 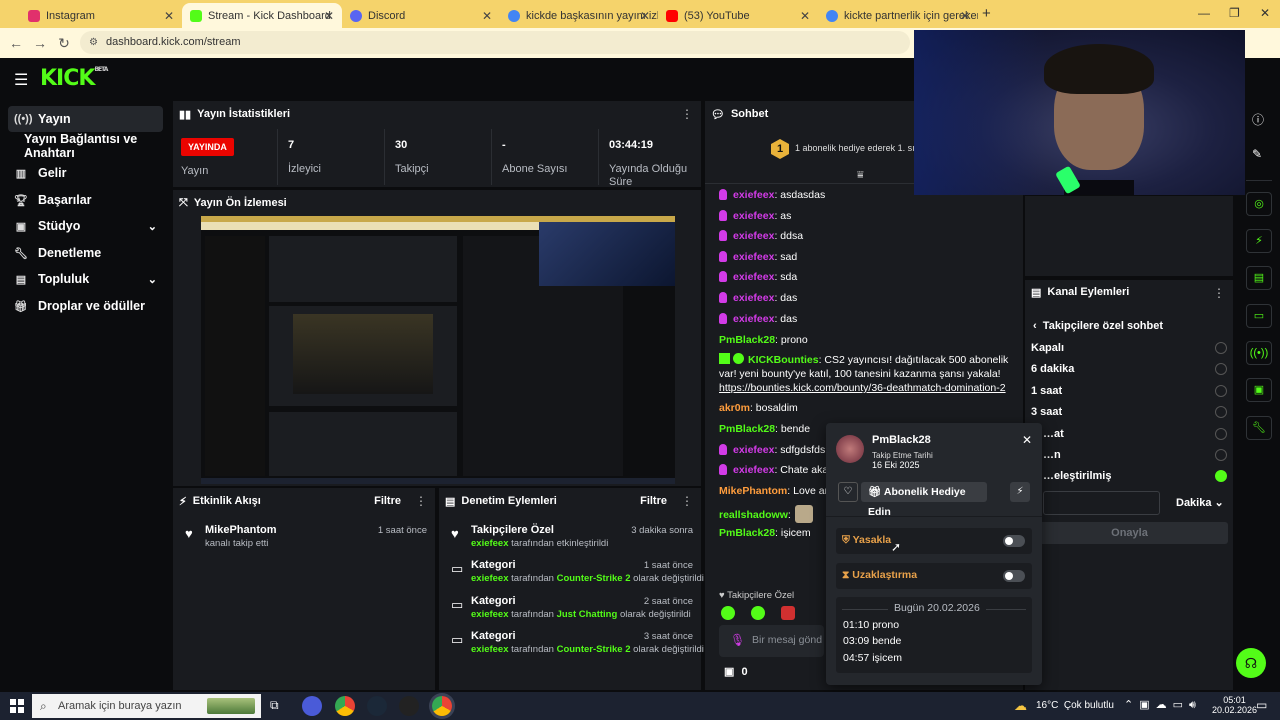 What do you see at coordinates (737, 640) in the screenshot?
I see `mic-icon: 🎙︎` at bounding box center [737, 640].